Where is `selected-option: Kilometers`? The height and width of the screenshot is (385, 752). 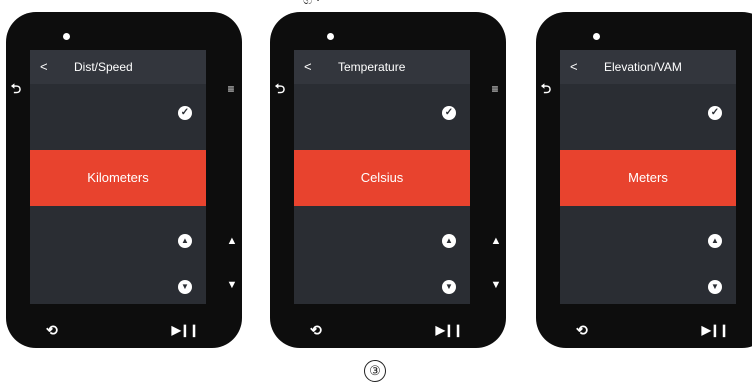 selected-option: Kilometers is located at coordinates (118, 178).